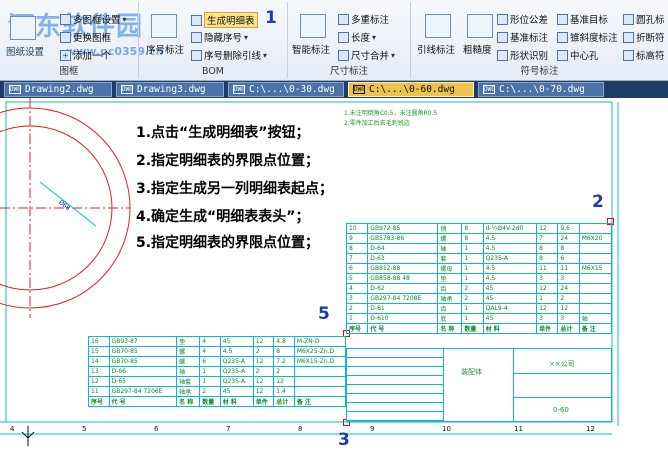 This screenshot has width=668, height=455. Describe the element at coordinates (58, 89) in the screenshot. I see `tab-drawing2: DWG Drawing2.dwg` at that location.